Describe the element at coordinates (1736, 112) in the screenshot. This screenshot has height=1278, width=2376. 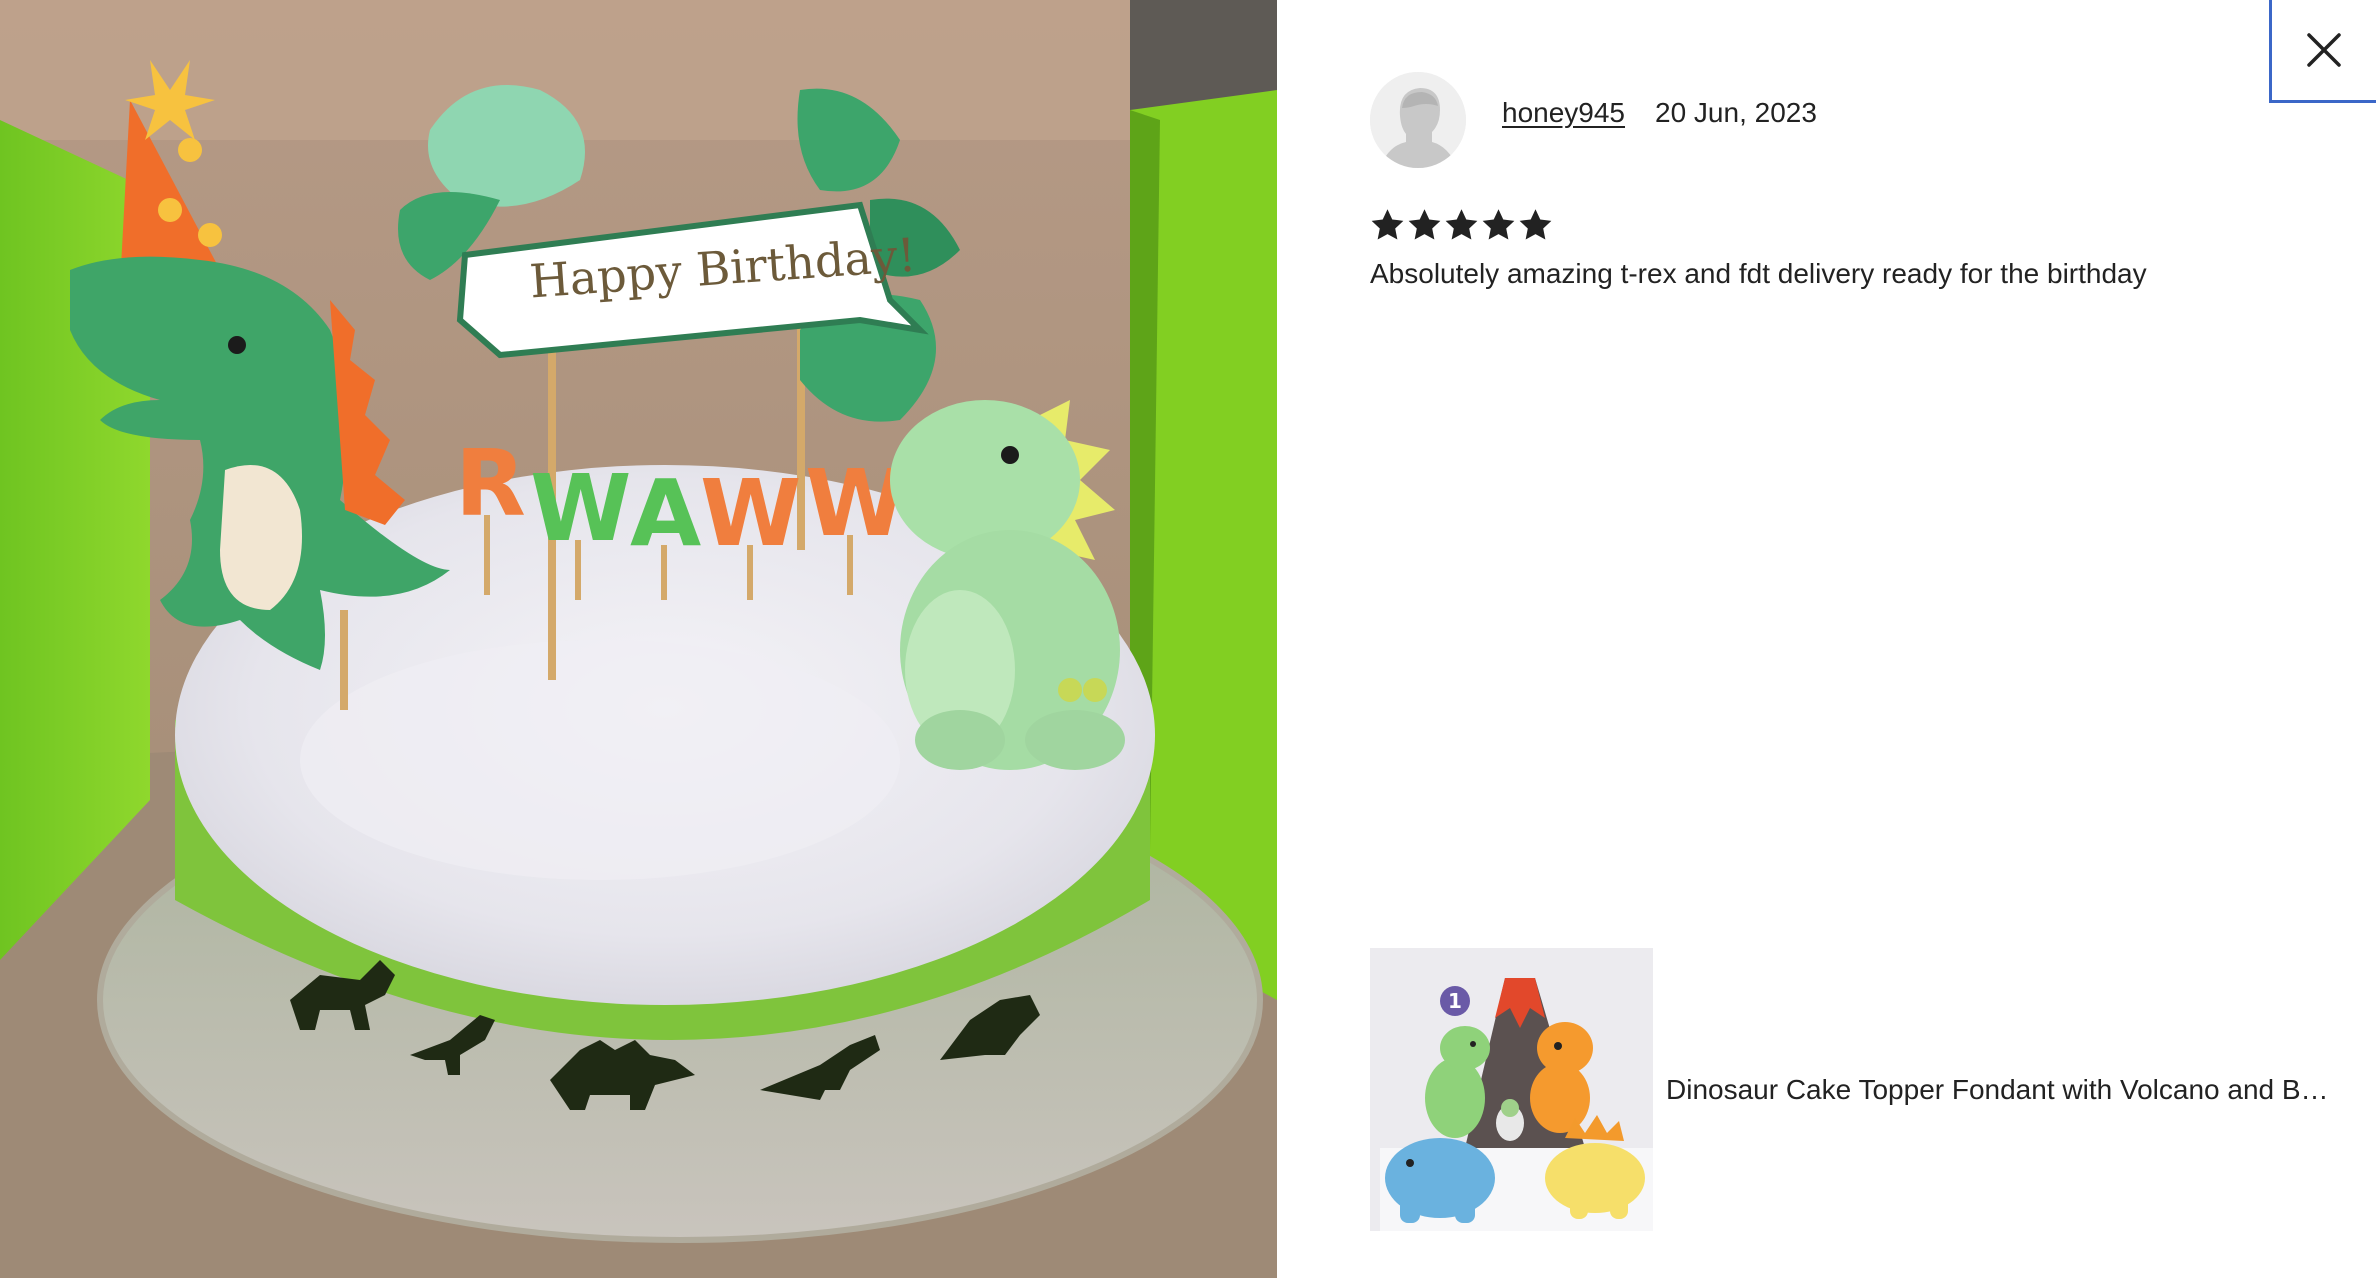
I see `review-date: 20 Jun, 2023` at that location.